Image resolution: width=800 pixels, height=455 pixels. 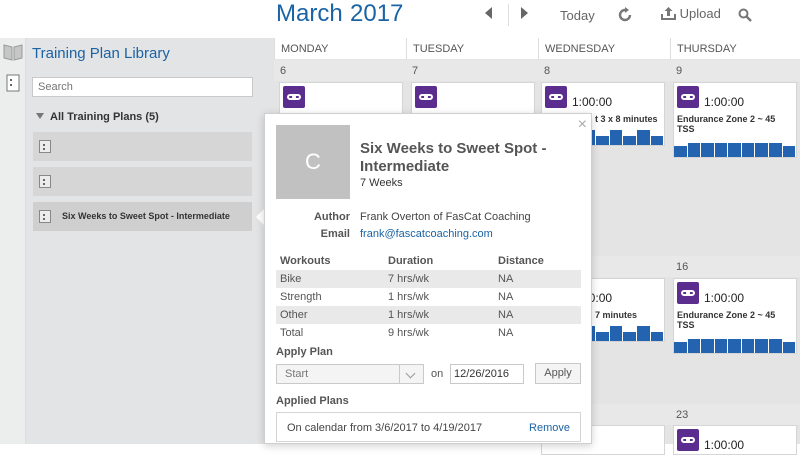 What do you see at coordinates (582, 125) in the screenshot?
I see `close-icon: ×` at bounding box center [582, 125].